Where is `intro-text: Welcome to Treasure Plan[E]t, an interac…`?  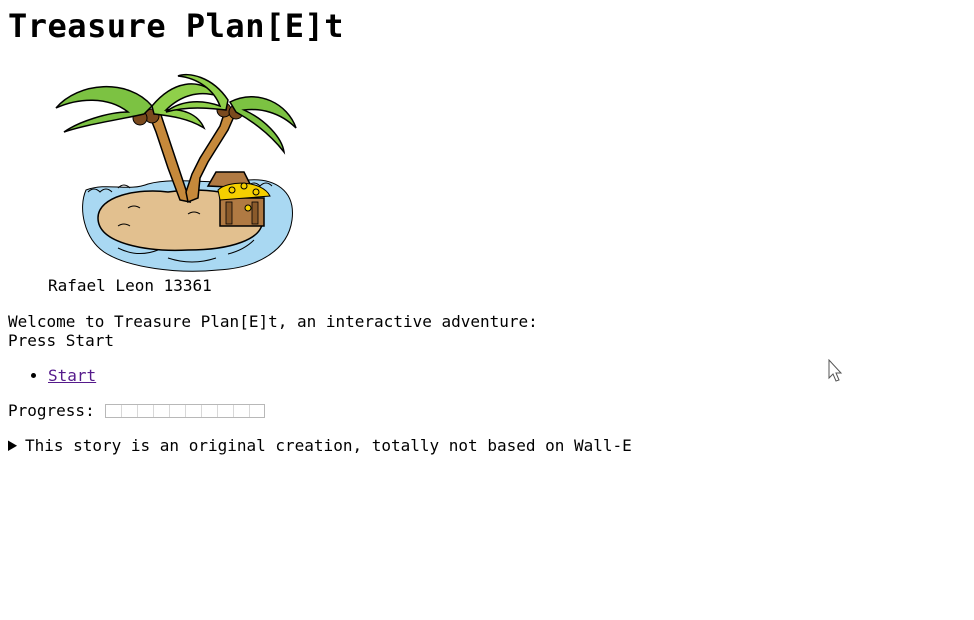
intro-text: Welcome to Treasure Plan[E]t, an interac… is located at coordinates (487, 331).